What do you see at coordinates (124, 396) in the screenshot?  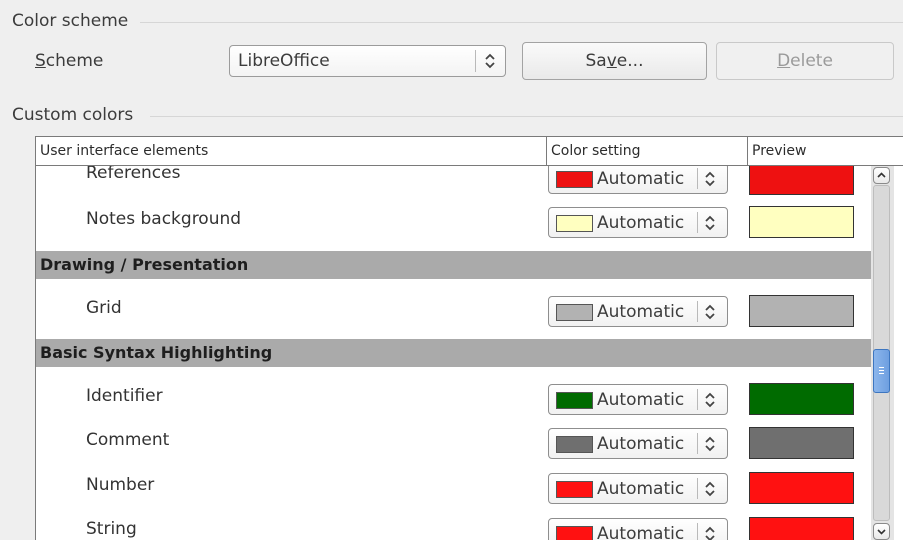 I see `list-item-label: Identifier` at bounding box center [124, 396].